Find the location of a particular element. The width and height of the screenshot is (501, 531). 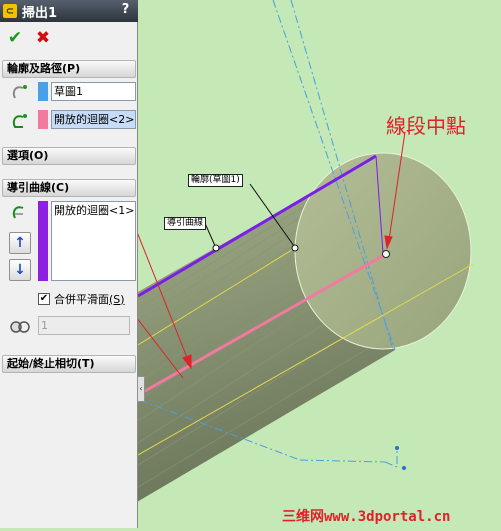

path-color-swatch is located at coordinates (43, 119).